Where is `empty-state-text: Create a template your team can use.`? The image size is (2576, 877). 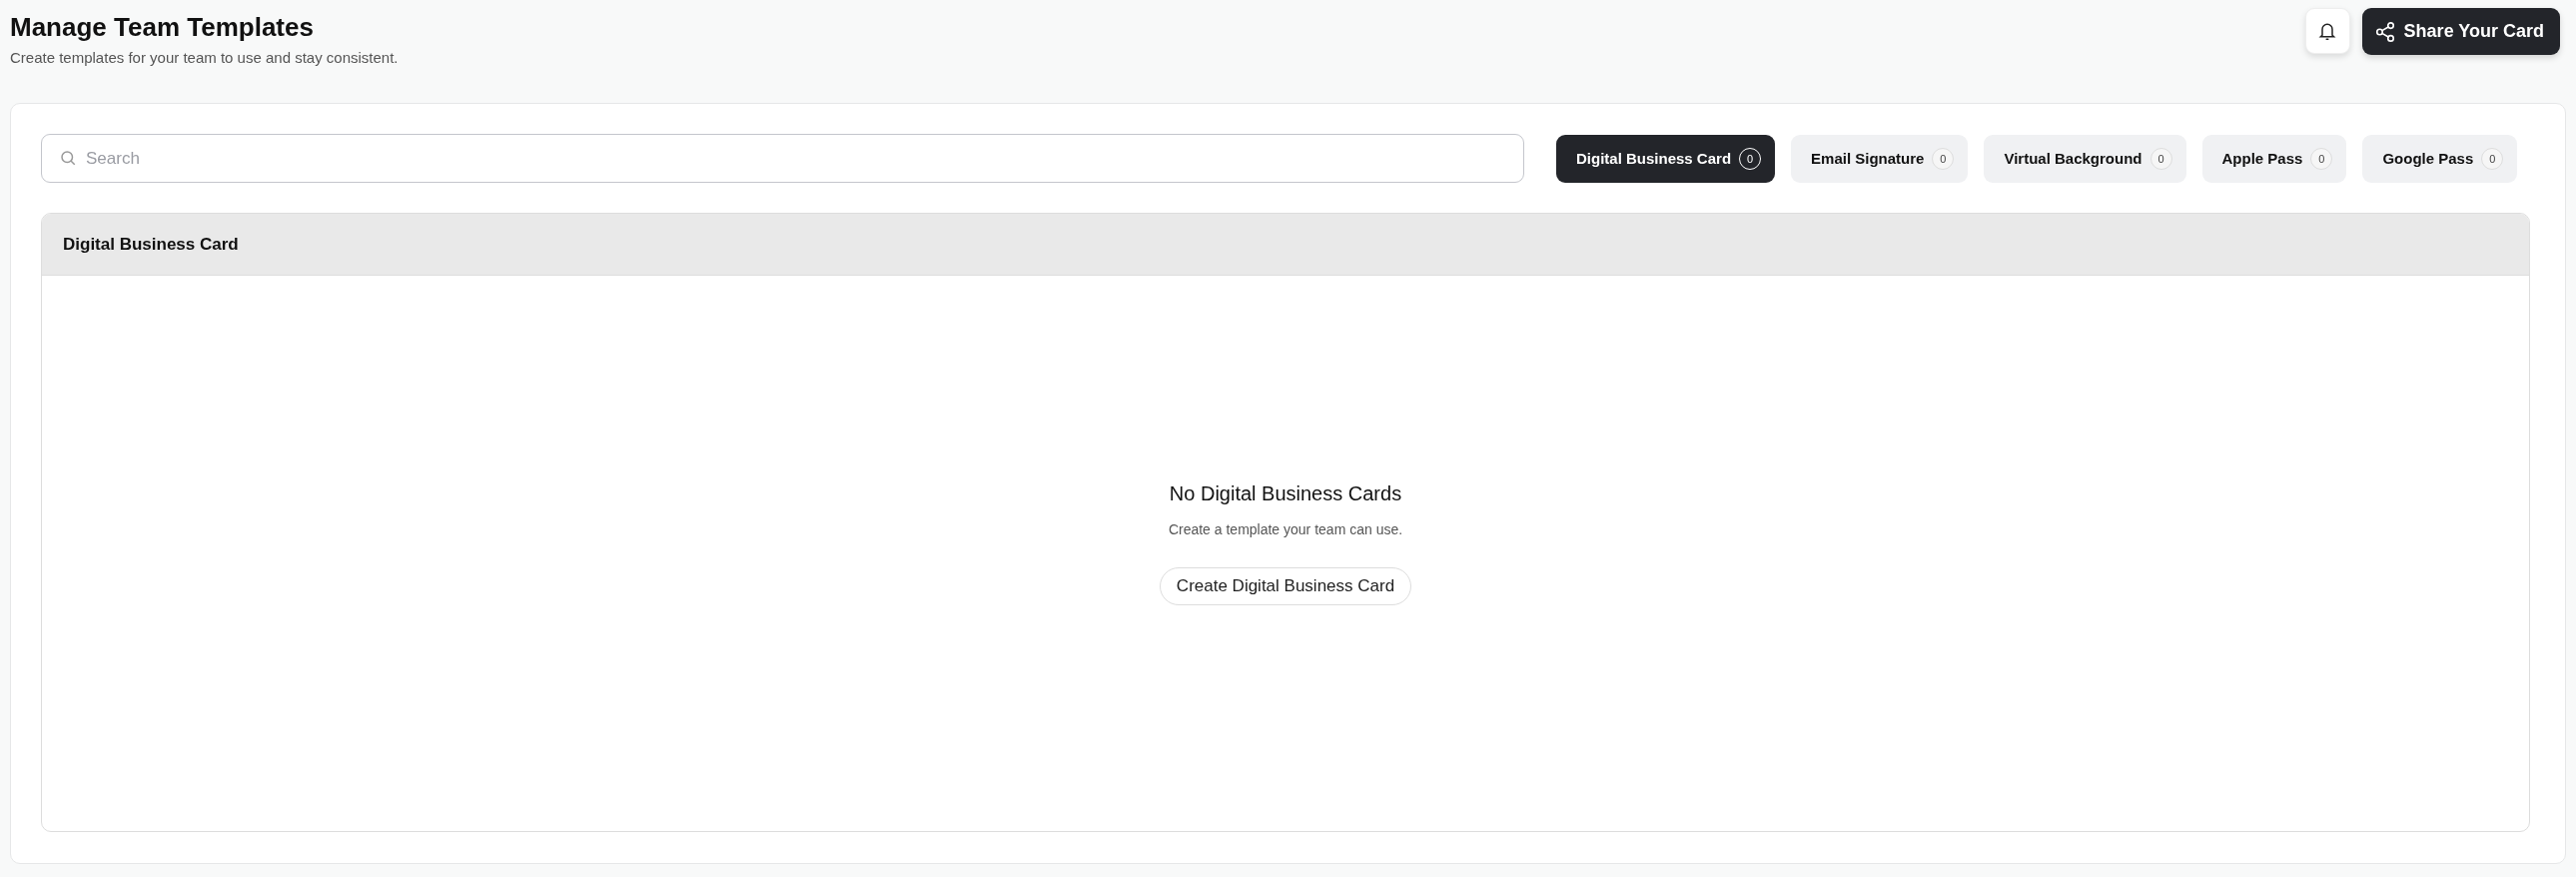
empty-state-text: Create a template your team can use. is located at coordinates (1286, 528).